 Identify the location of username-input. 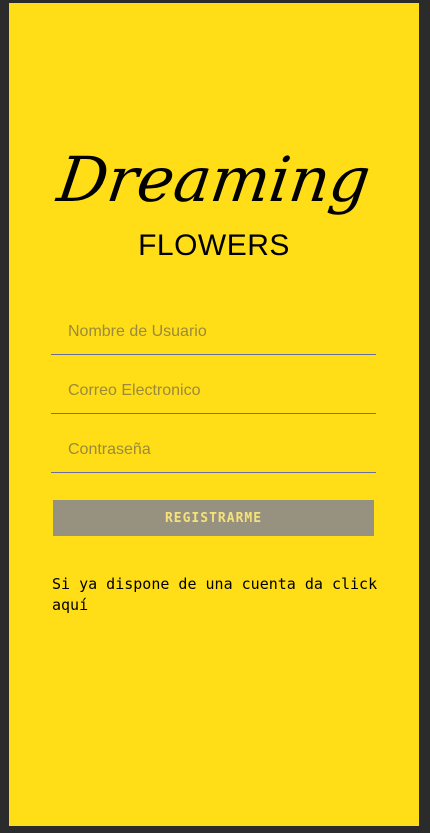
(213, 330).